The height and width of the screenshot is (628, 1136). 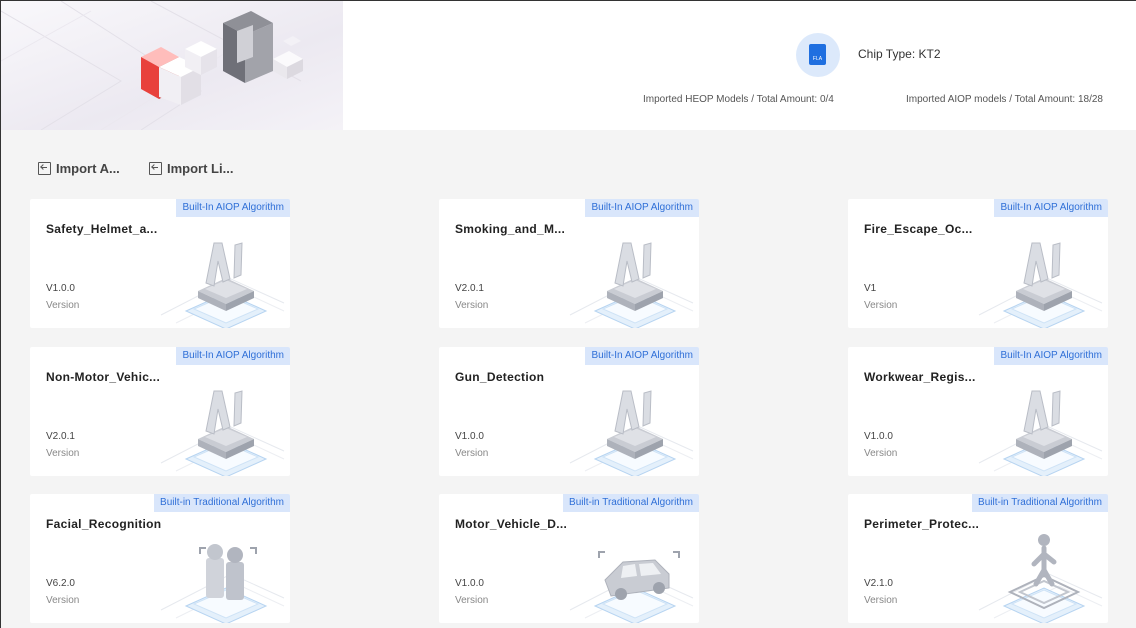 I want to click on chip-type: Chip Type: KT2, so click(x=899, y=54).